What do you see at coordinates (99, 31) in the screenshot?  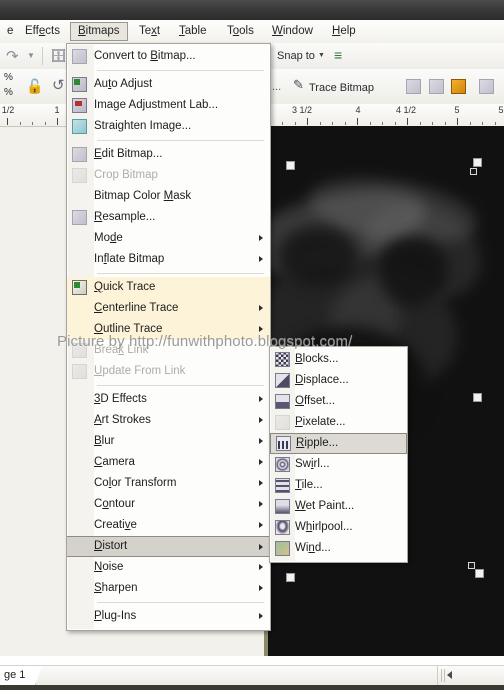 I see `menu-bitmaps: Bitmaps` at bounding box center [99, 31].